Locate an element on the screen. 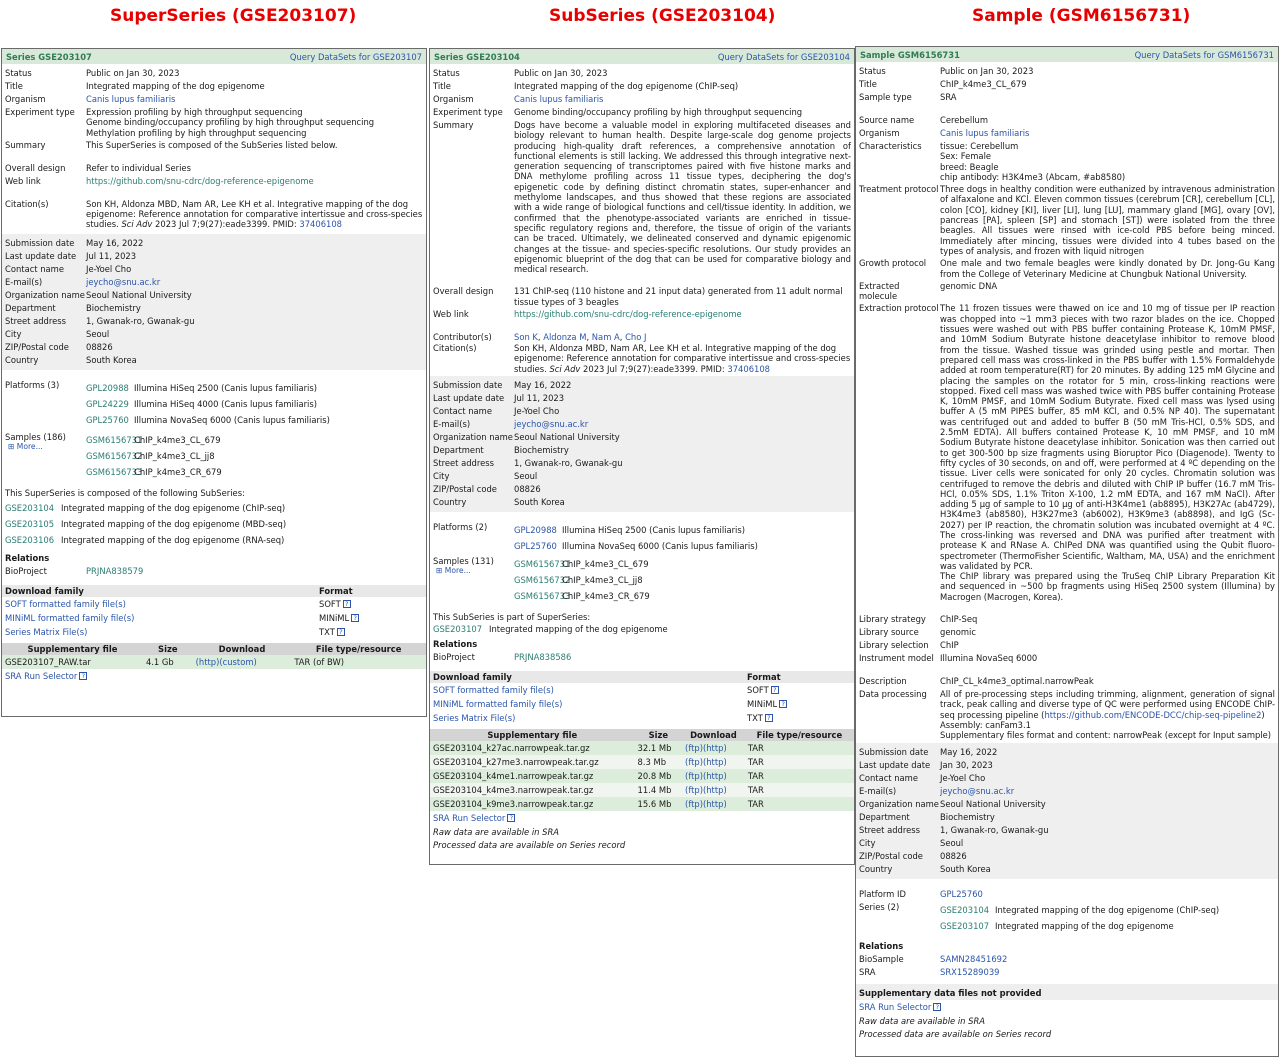  series-link: GSE203107 is located at coordinates (967, 926).